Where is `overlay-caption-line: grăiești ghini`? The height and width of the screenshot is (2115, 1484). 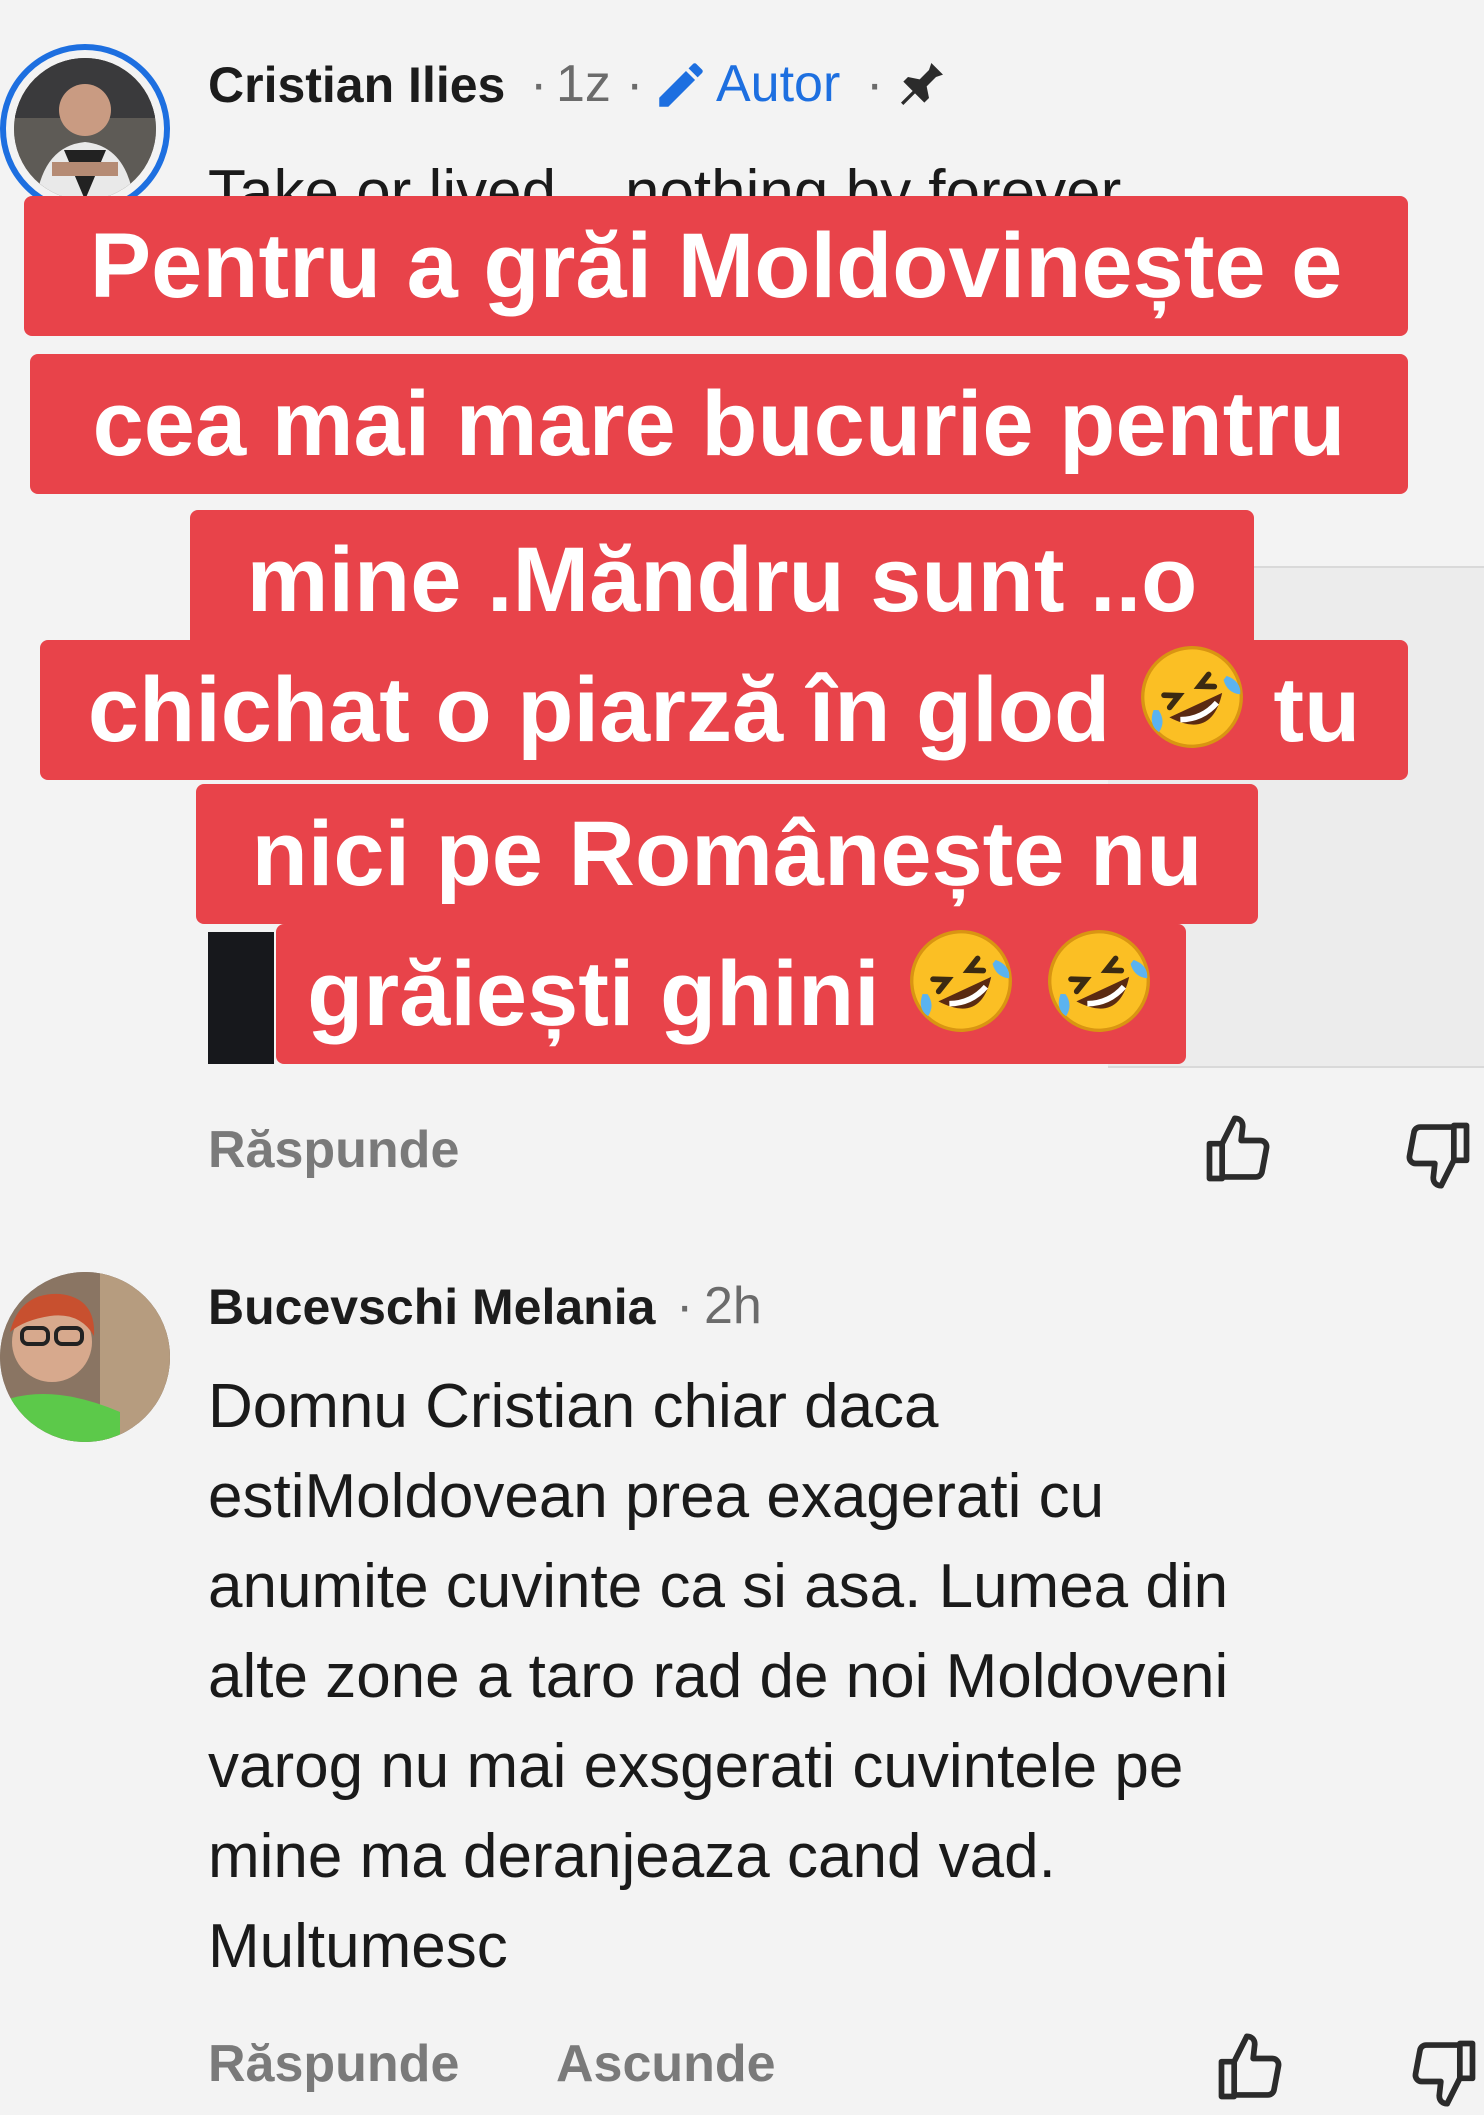
overlay-caption-line: grăiești ghini is located at coordinates (731, 994).